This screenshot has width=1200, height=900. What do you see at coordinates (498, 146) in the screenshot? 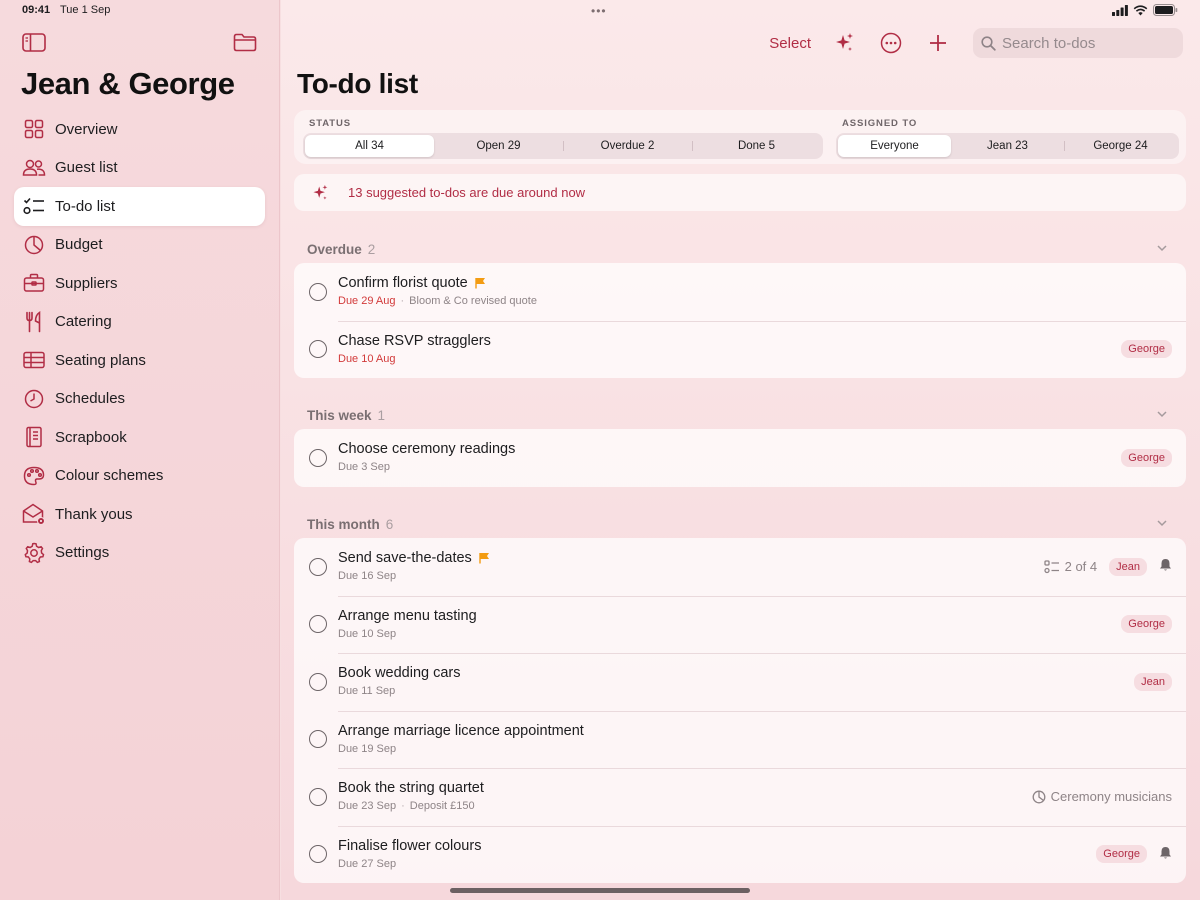
I see `status-option-open: Open 29` at bounding box center [498, 146].